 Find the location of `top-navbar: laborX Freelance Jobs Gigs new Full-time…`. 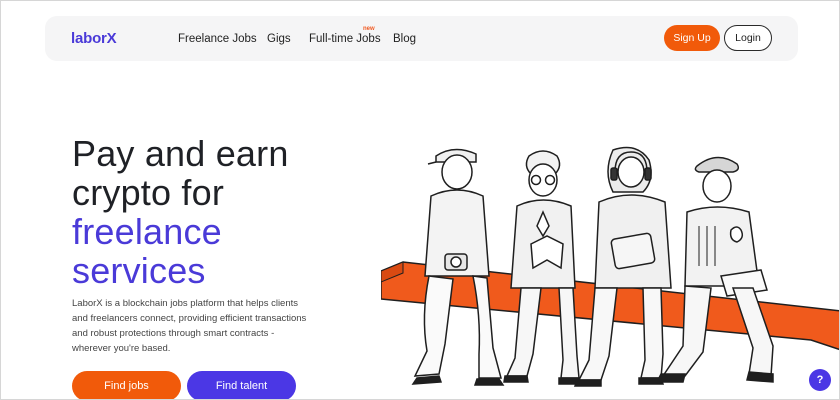

top-navbar: laborX Freelance Jobs Gigs new Full-time… is located at coordinates (421, 38).